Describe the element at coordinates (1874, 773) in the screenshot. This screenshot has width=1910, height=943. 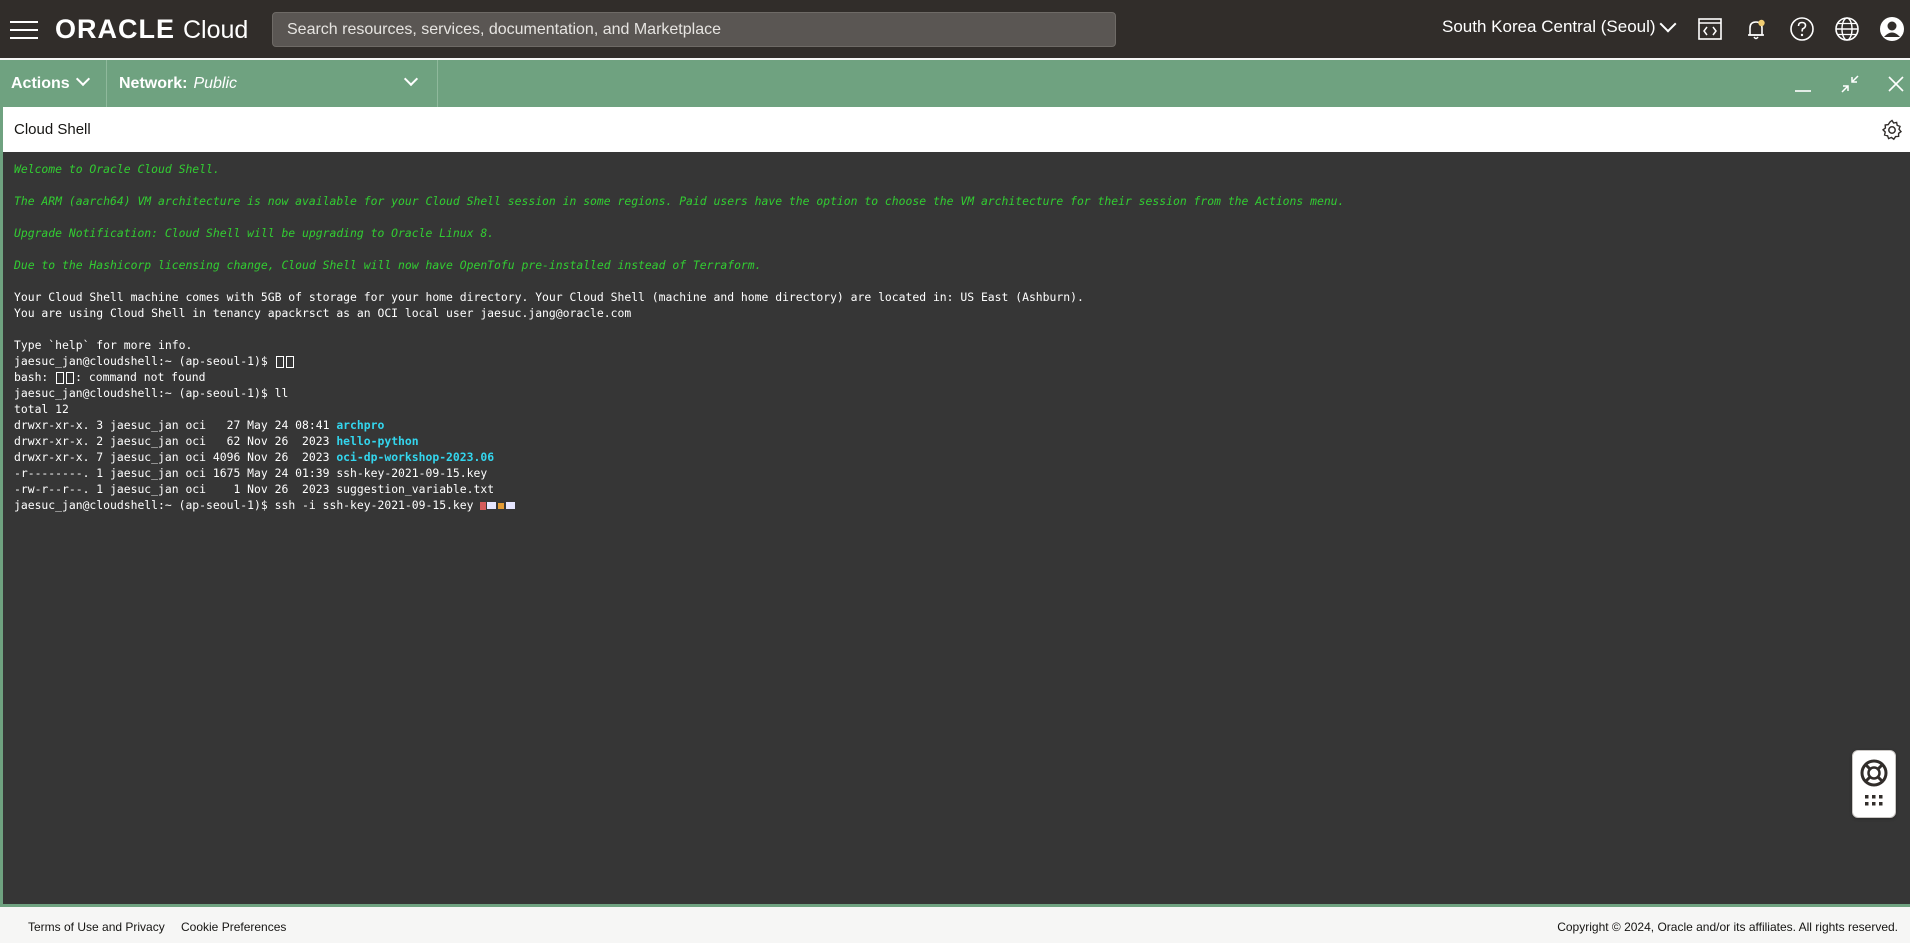
I see `lifebuoy-icon` at that location.